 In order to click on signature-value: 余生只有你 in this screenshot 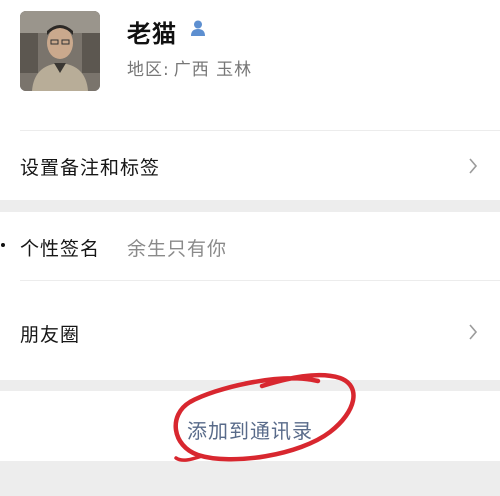, I will do `click(177, 249)`.